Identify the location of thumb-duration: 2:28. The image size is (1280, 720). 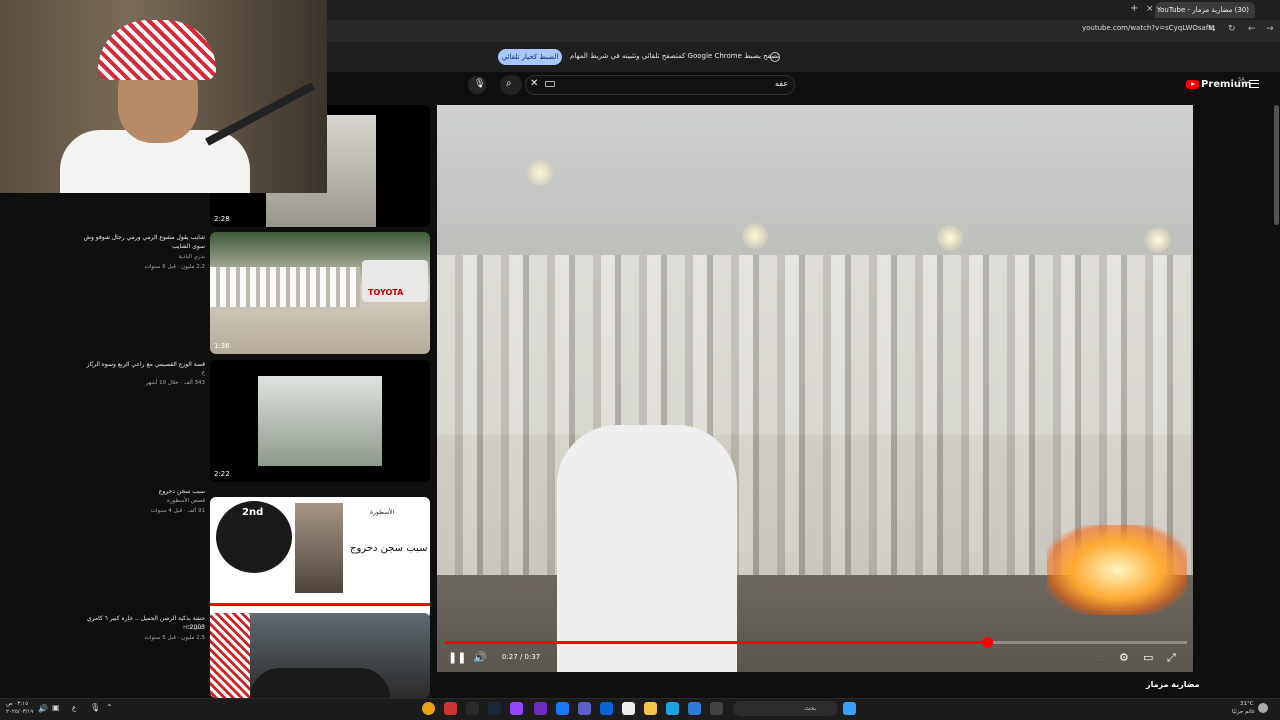
(222, 219).